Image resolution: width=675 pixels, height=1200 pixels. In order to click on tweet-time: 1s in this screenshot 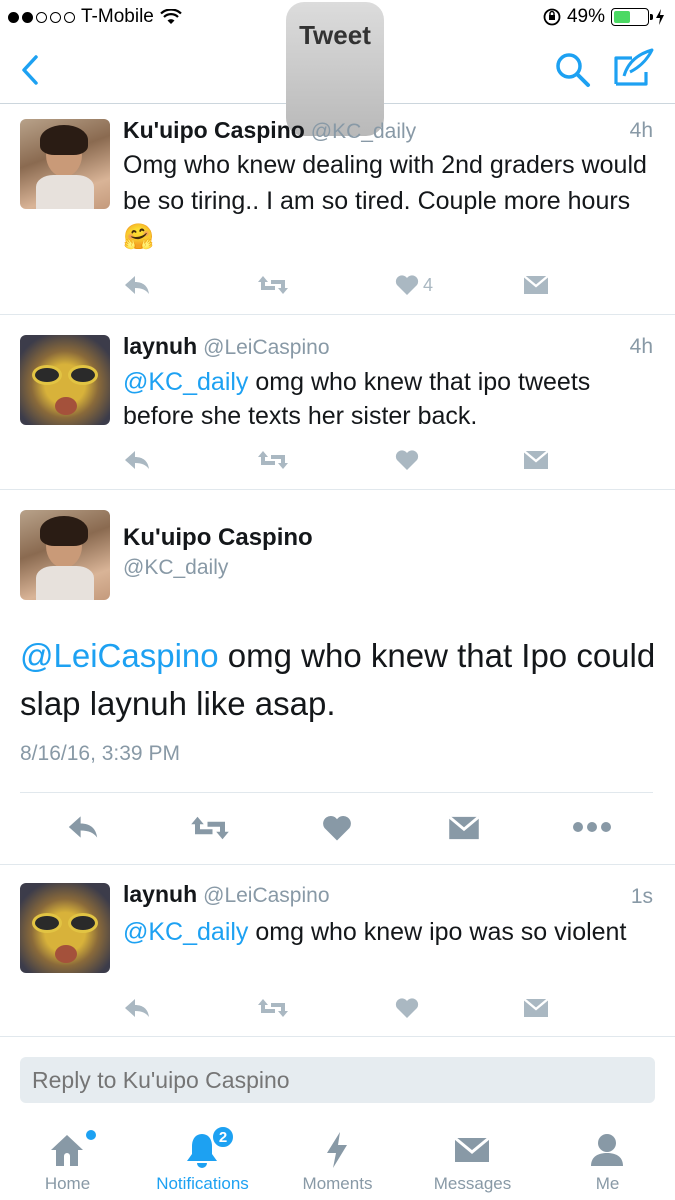, I will do `click(641, 896)`.